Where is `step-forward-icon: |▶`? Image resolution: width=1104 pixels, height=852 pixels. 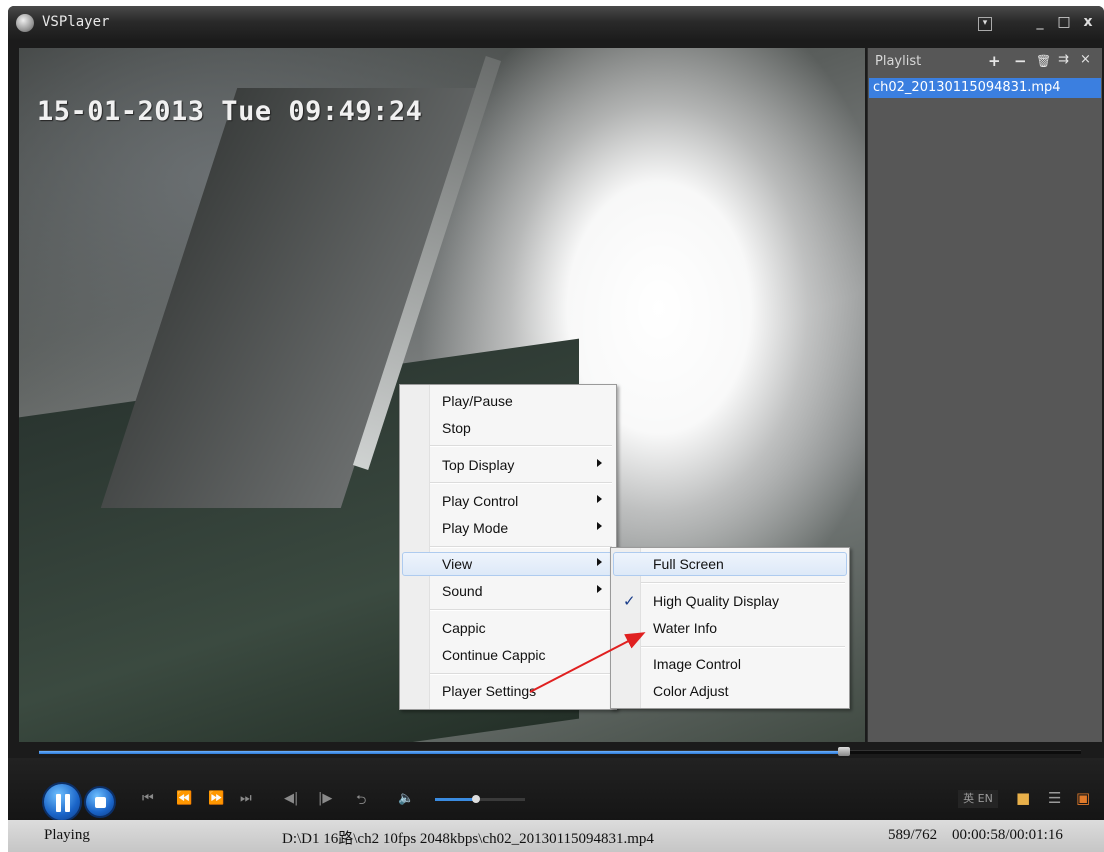
step-forward-icon: |▶ is located at coordinates (325, 798).